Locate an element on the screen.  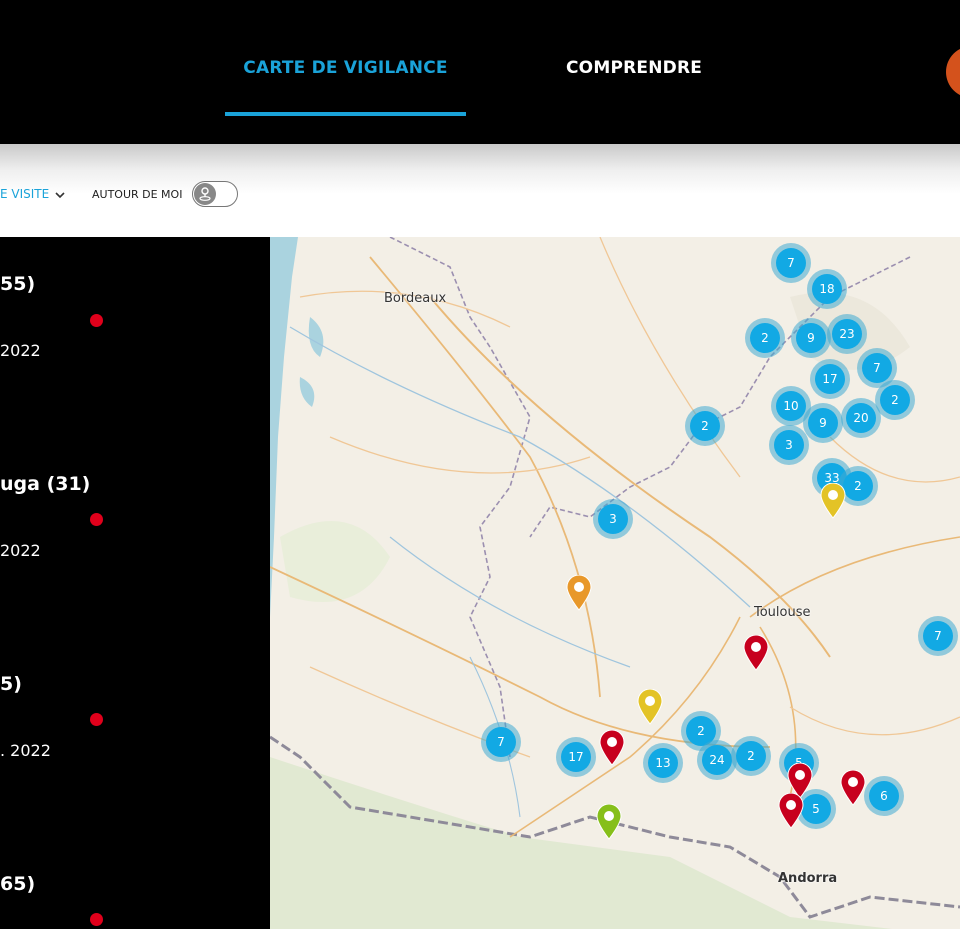
location-icon is located at coordinates (205, 194).